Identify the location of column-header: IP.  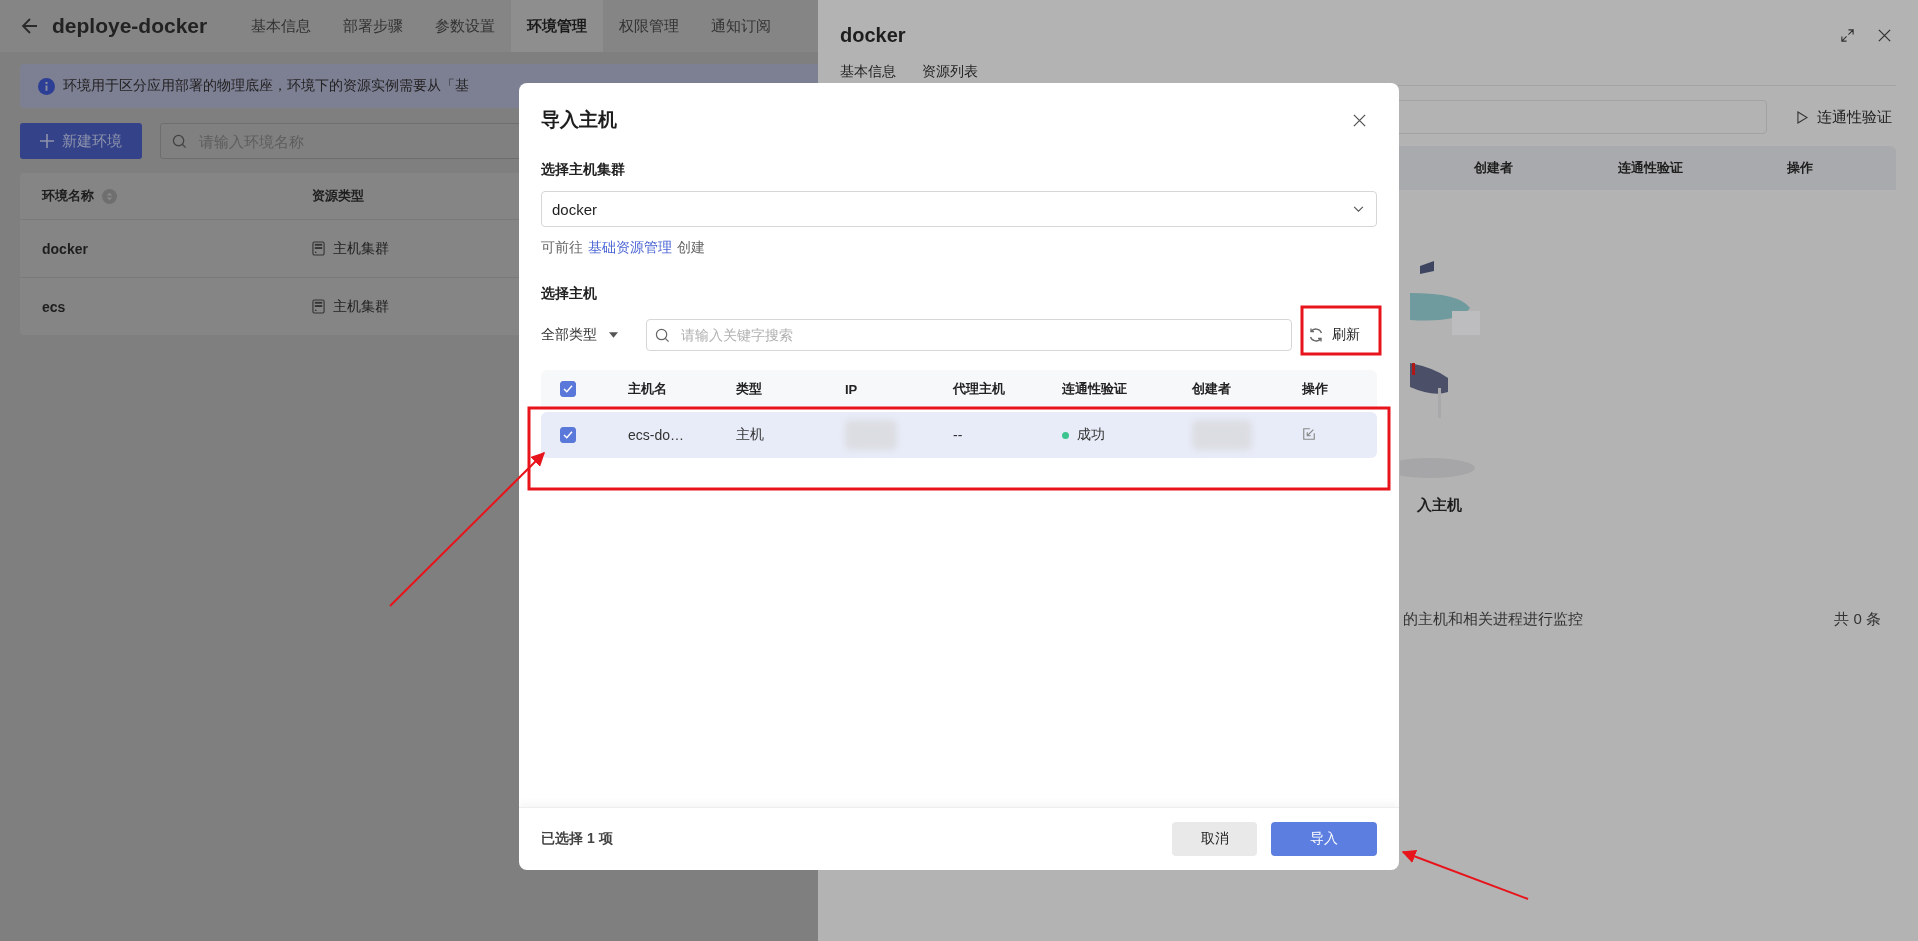
(852, 389).